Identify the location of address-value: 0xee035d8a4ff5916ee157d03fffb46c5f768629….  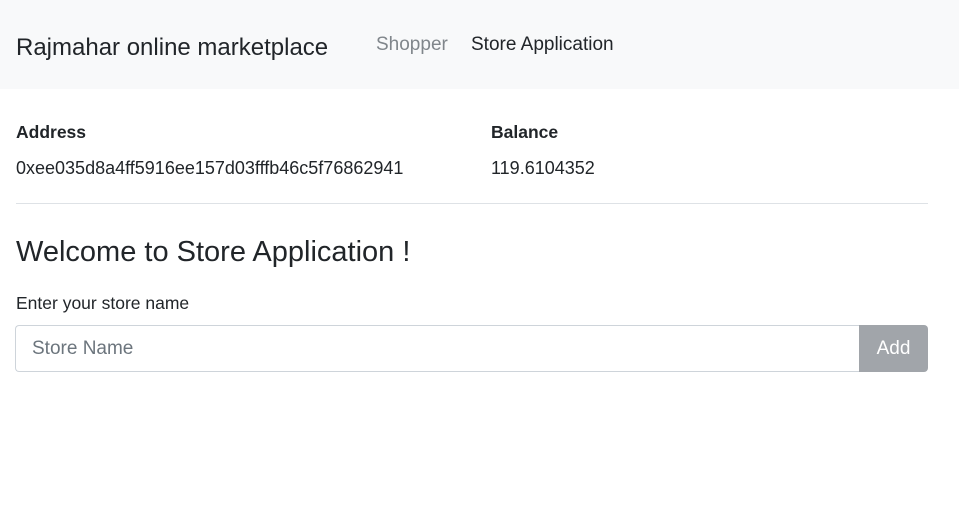
(210, 168).